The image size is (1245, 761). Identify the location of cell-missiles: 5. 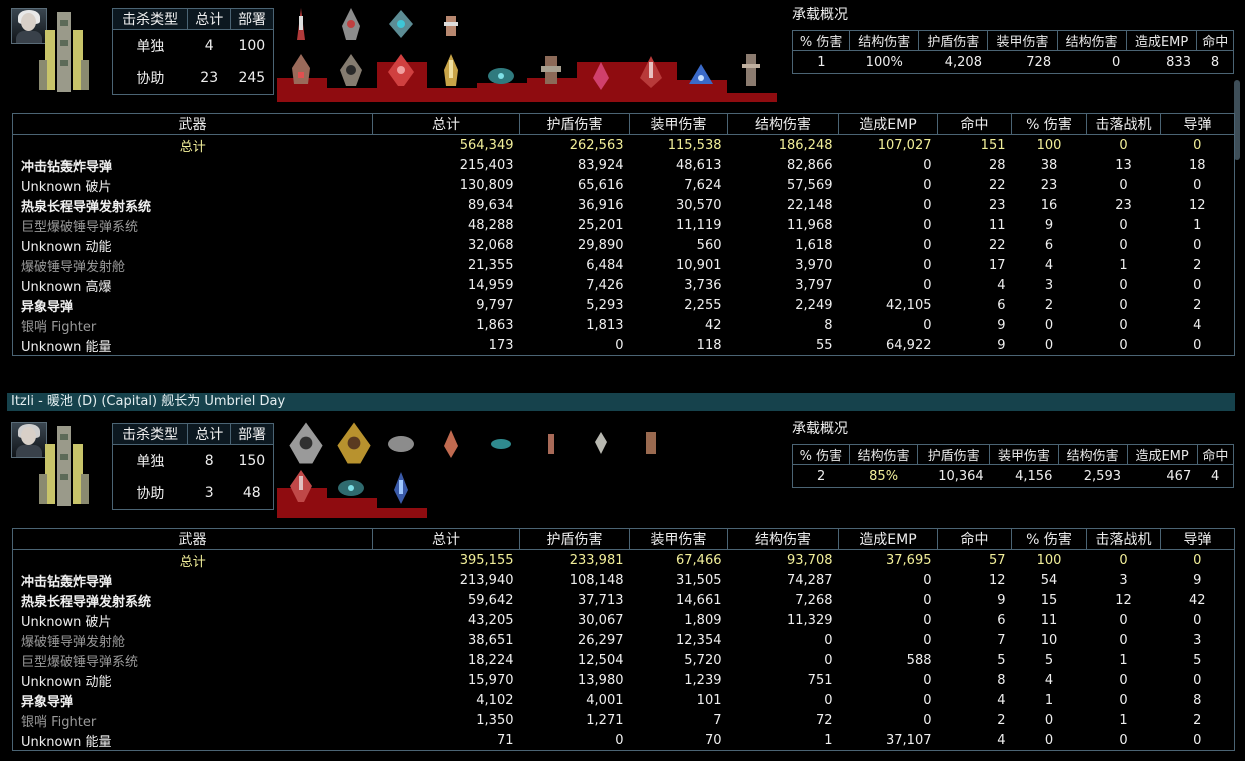
(1197, 660).